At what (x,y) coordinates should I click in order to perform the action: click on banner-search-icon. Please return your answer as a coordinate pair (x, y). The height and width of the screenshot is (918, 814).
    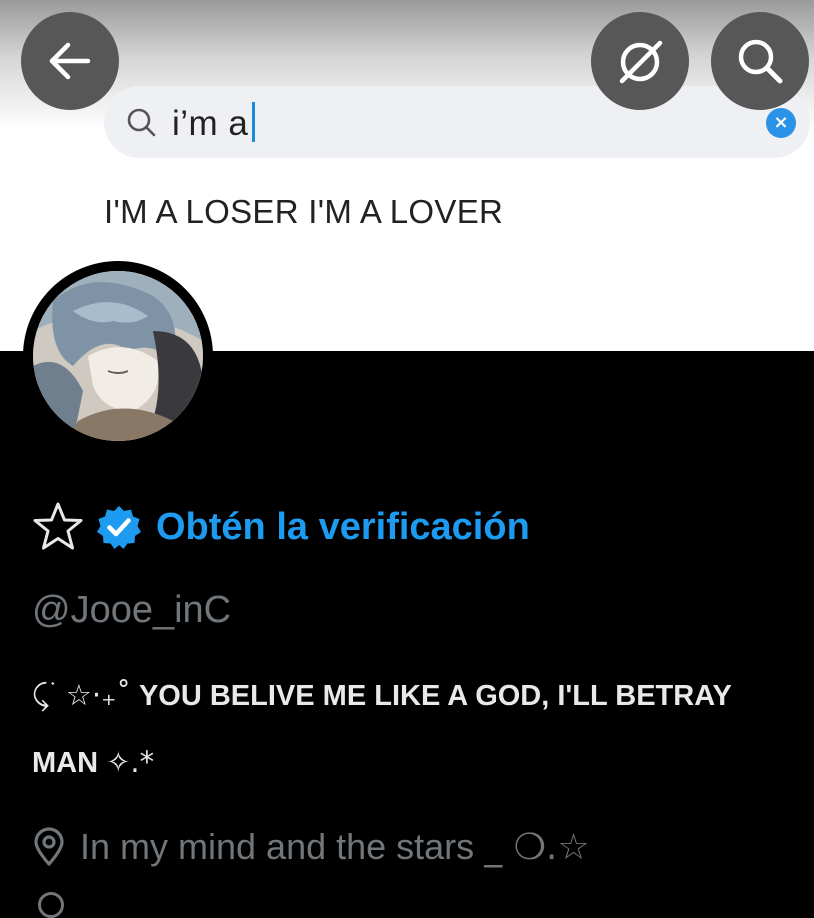
    Looking at the image, I should click on (141, 122).